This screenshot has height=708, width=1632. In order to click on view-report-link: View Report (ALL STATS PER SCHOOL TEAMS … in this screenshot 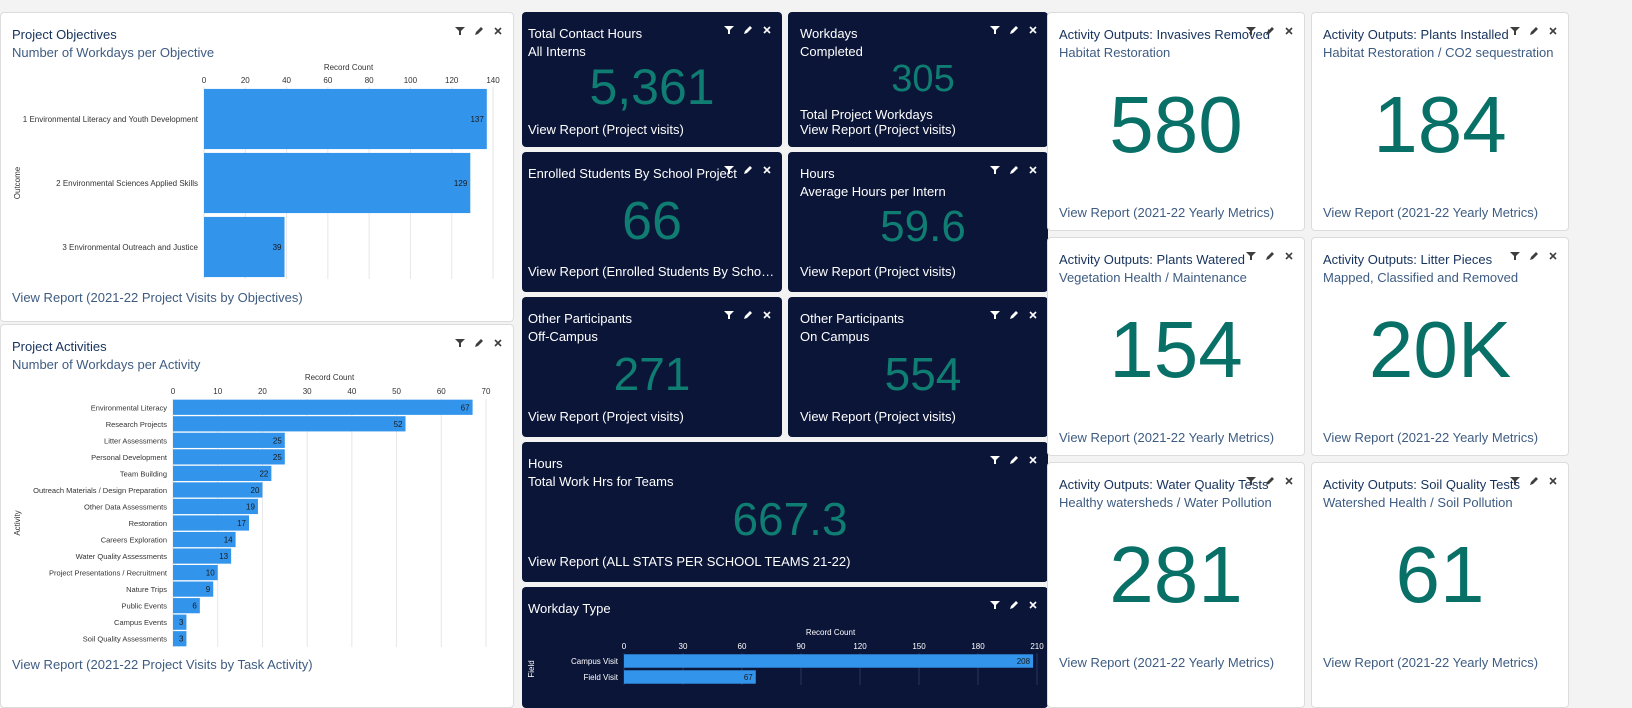, I will do `click(778, 561)`.